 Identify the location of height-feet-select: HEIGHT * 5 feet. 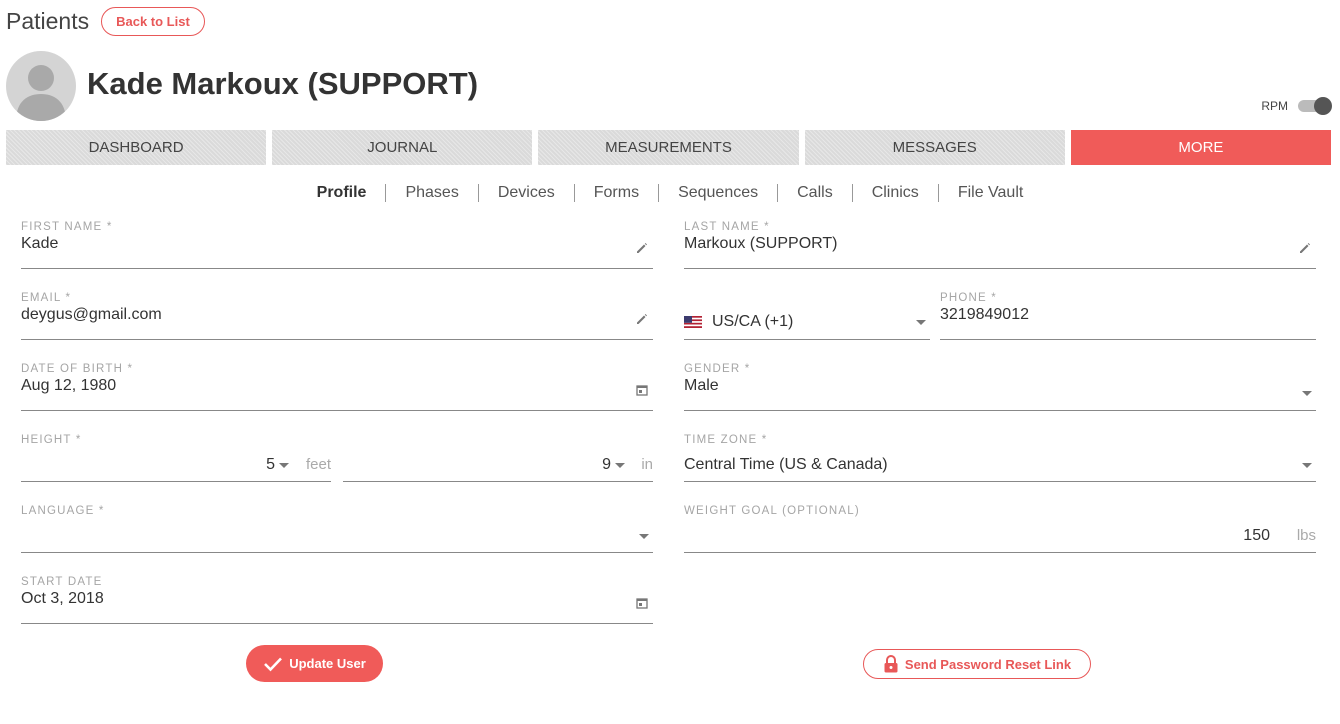
(176, 458).